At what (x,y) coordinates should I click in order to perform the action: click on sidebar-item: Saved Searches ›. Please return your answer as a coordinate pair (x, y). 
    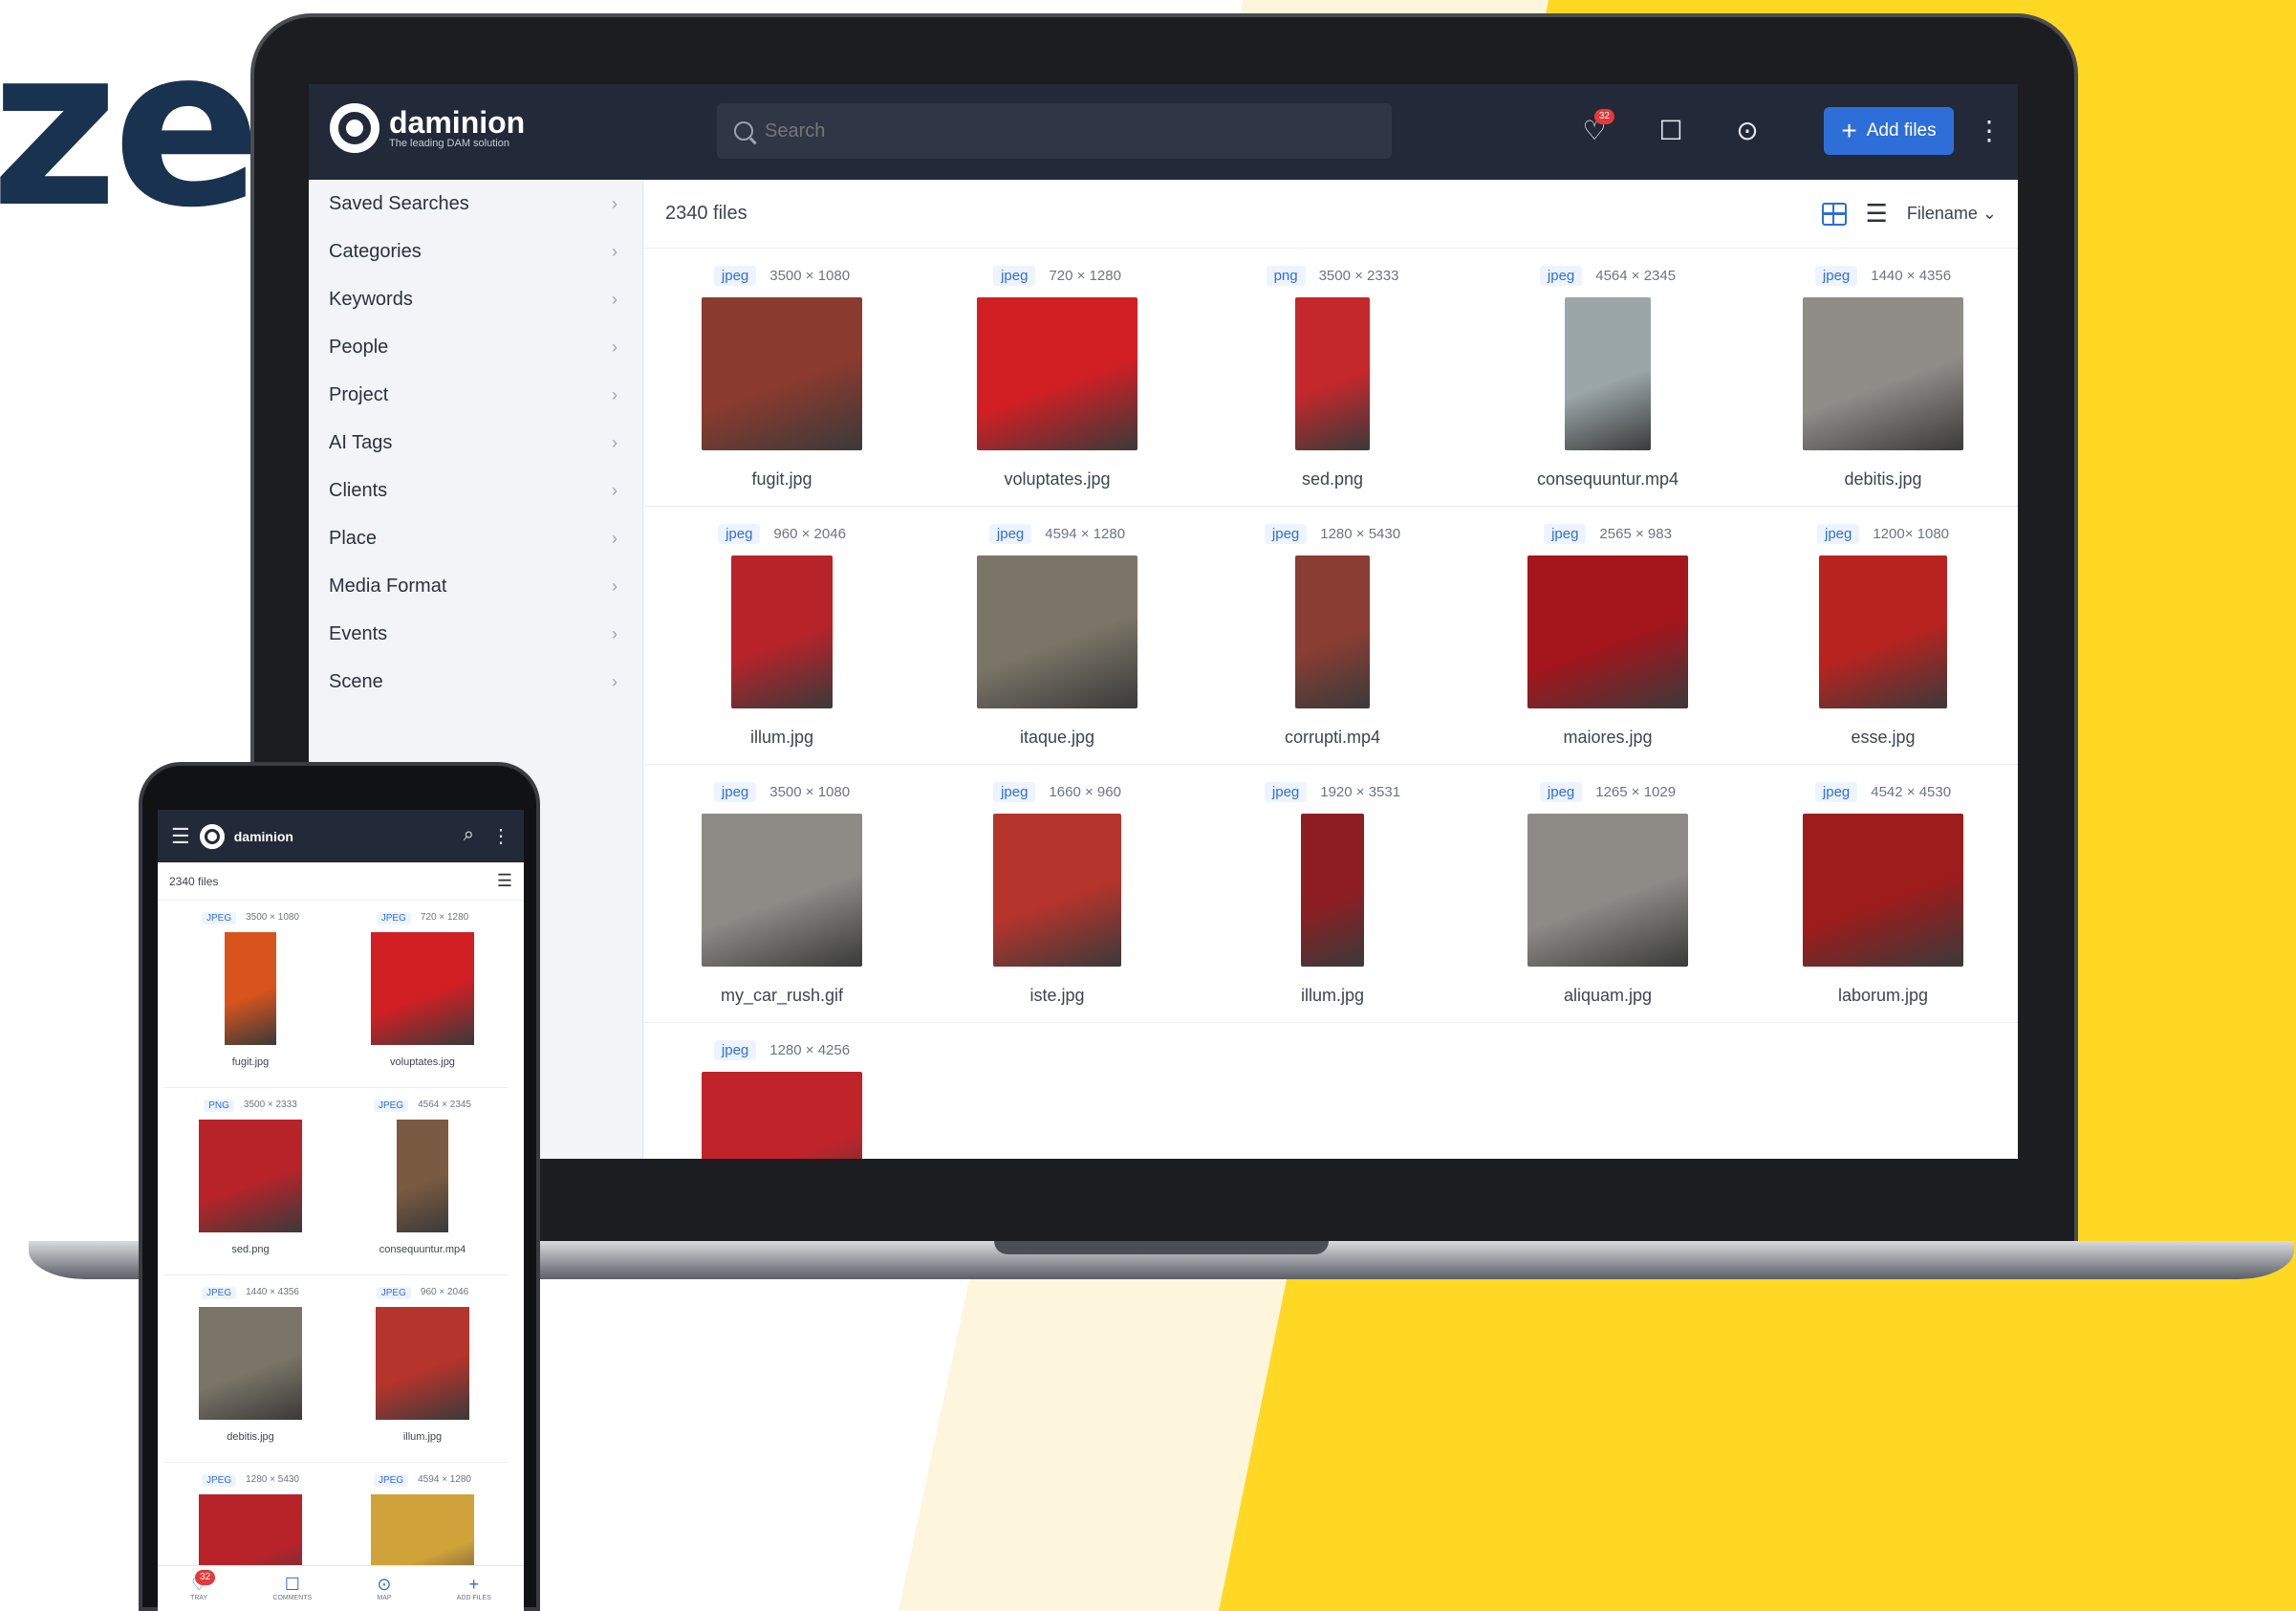
    Looking at the image, I should click on (475, 204).